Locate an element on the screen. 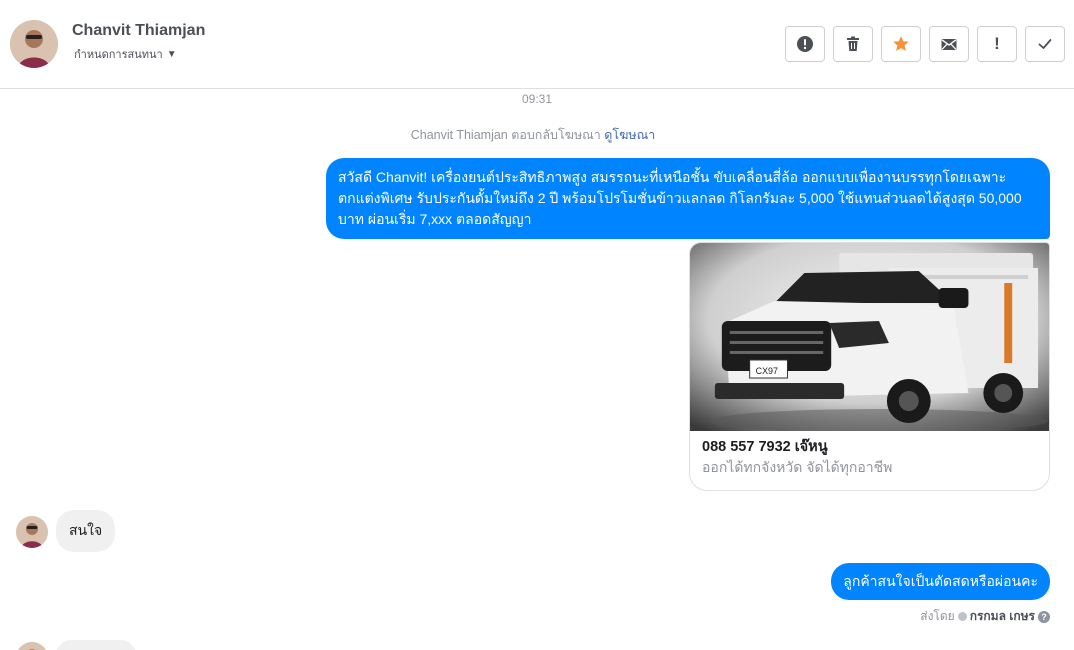 Image resolution: width=1074 pixels, height=650 pixels. sent-by-label: ส่งโดย is located at coordinates (937, 616).